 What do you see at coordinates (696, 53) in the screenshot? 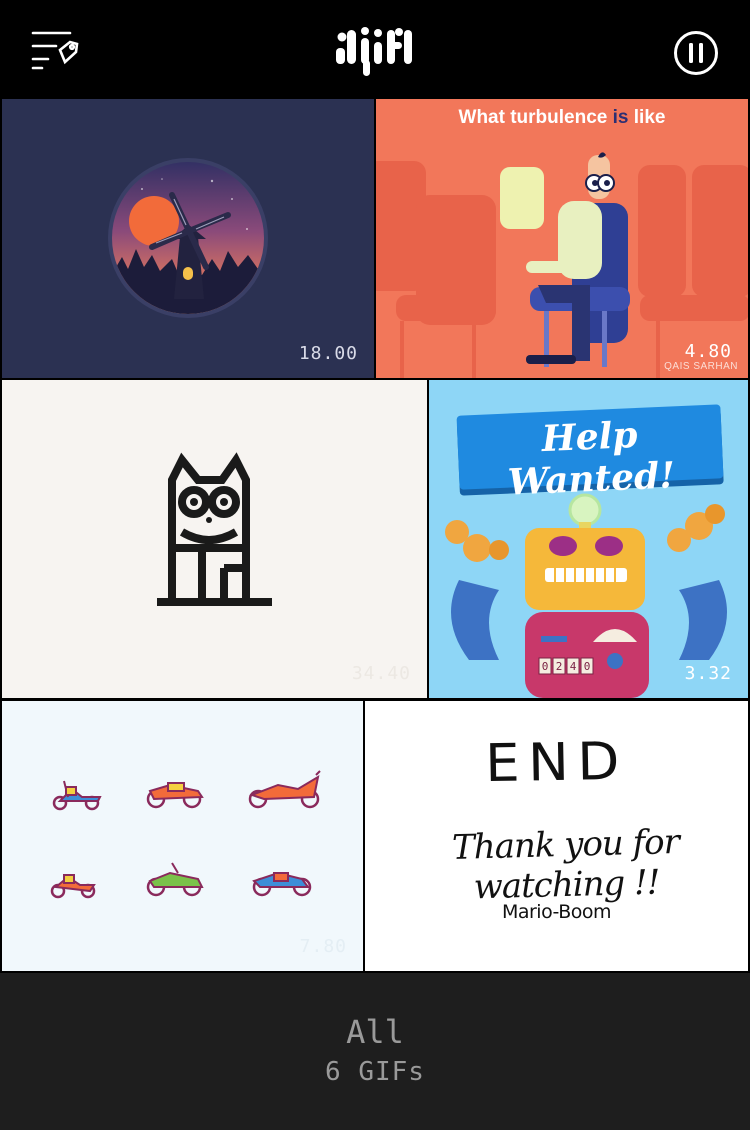
I see `pause-circle-icon` at bounding box center [696, 53].